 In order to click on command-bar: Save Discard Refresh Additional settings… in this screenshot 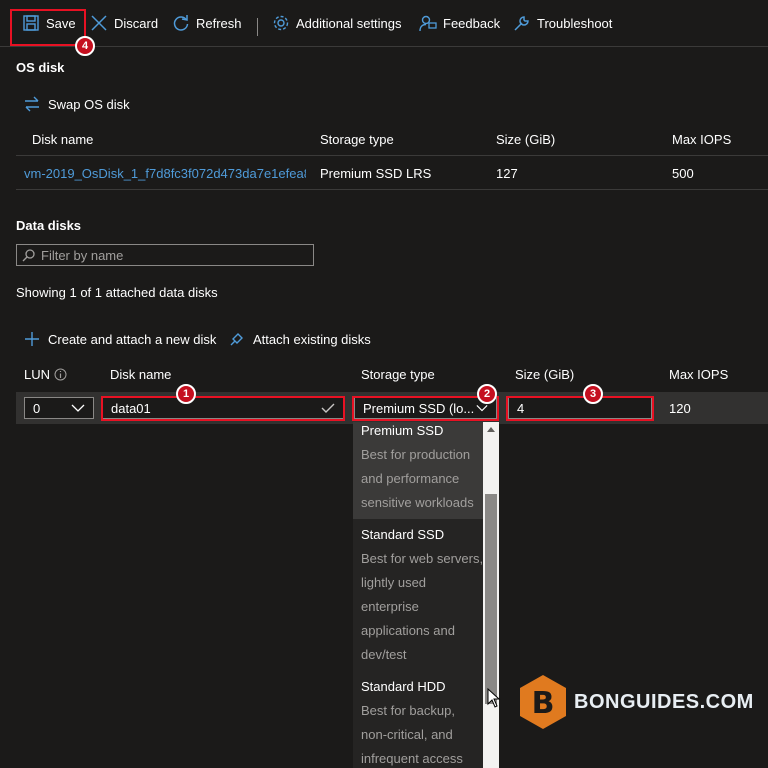, I will do `click(384, 23)`.